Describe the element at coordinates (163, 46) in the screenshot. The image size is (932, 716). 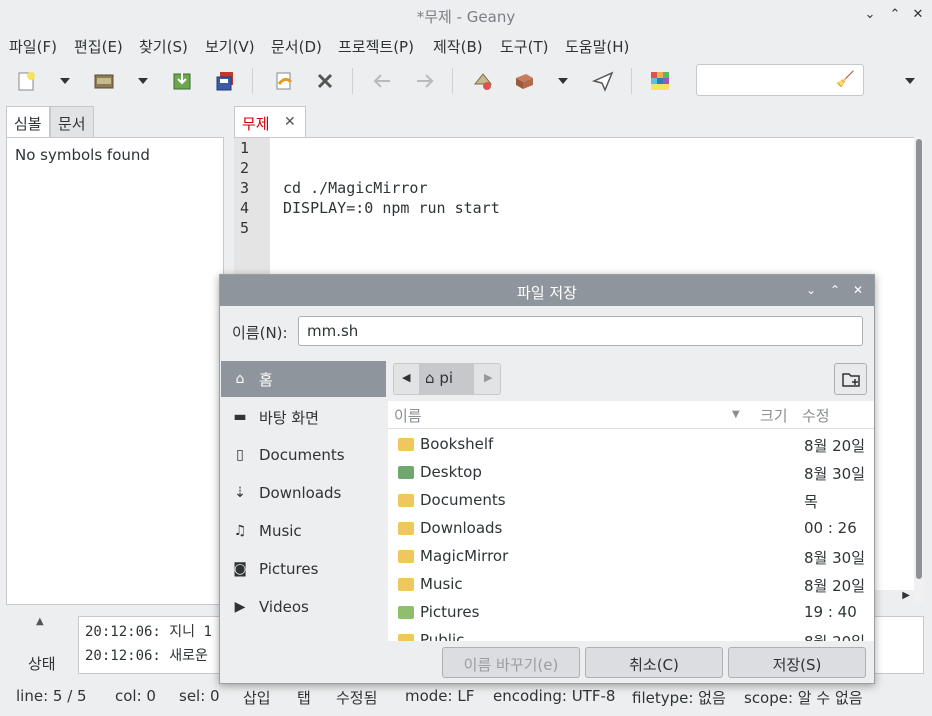
I see `menu-search: 찾기(S)` at that location.